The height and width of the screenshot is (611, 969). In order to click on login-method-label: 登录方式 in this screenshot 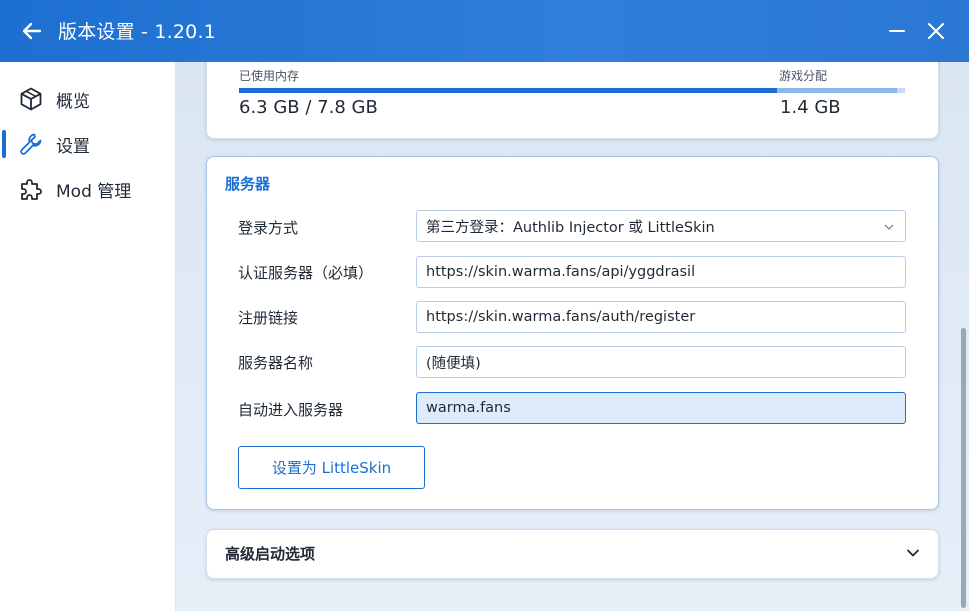, I will do `click(268, 228)`.